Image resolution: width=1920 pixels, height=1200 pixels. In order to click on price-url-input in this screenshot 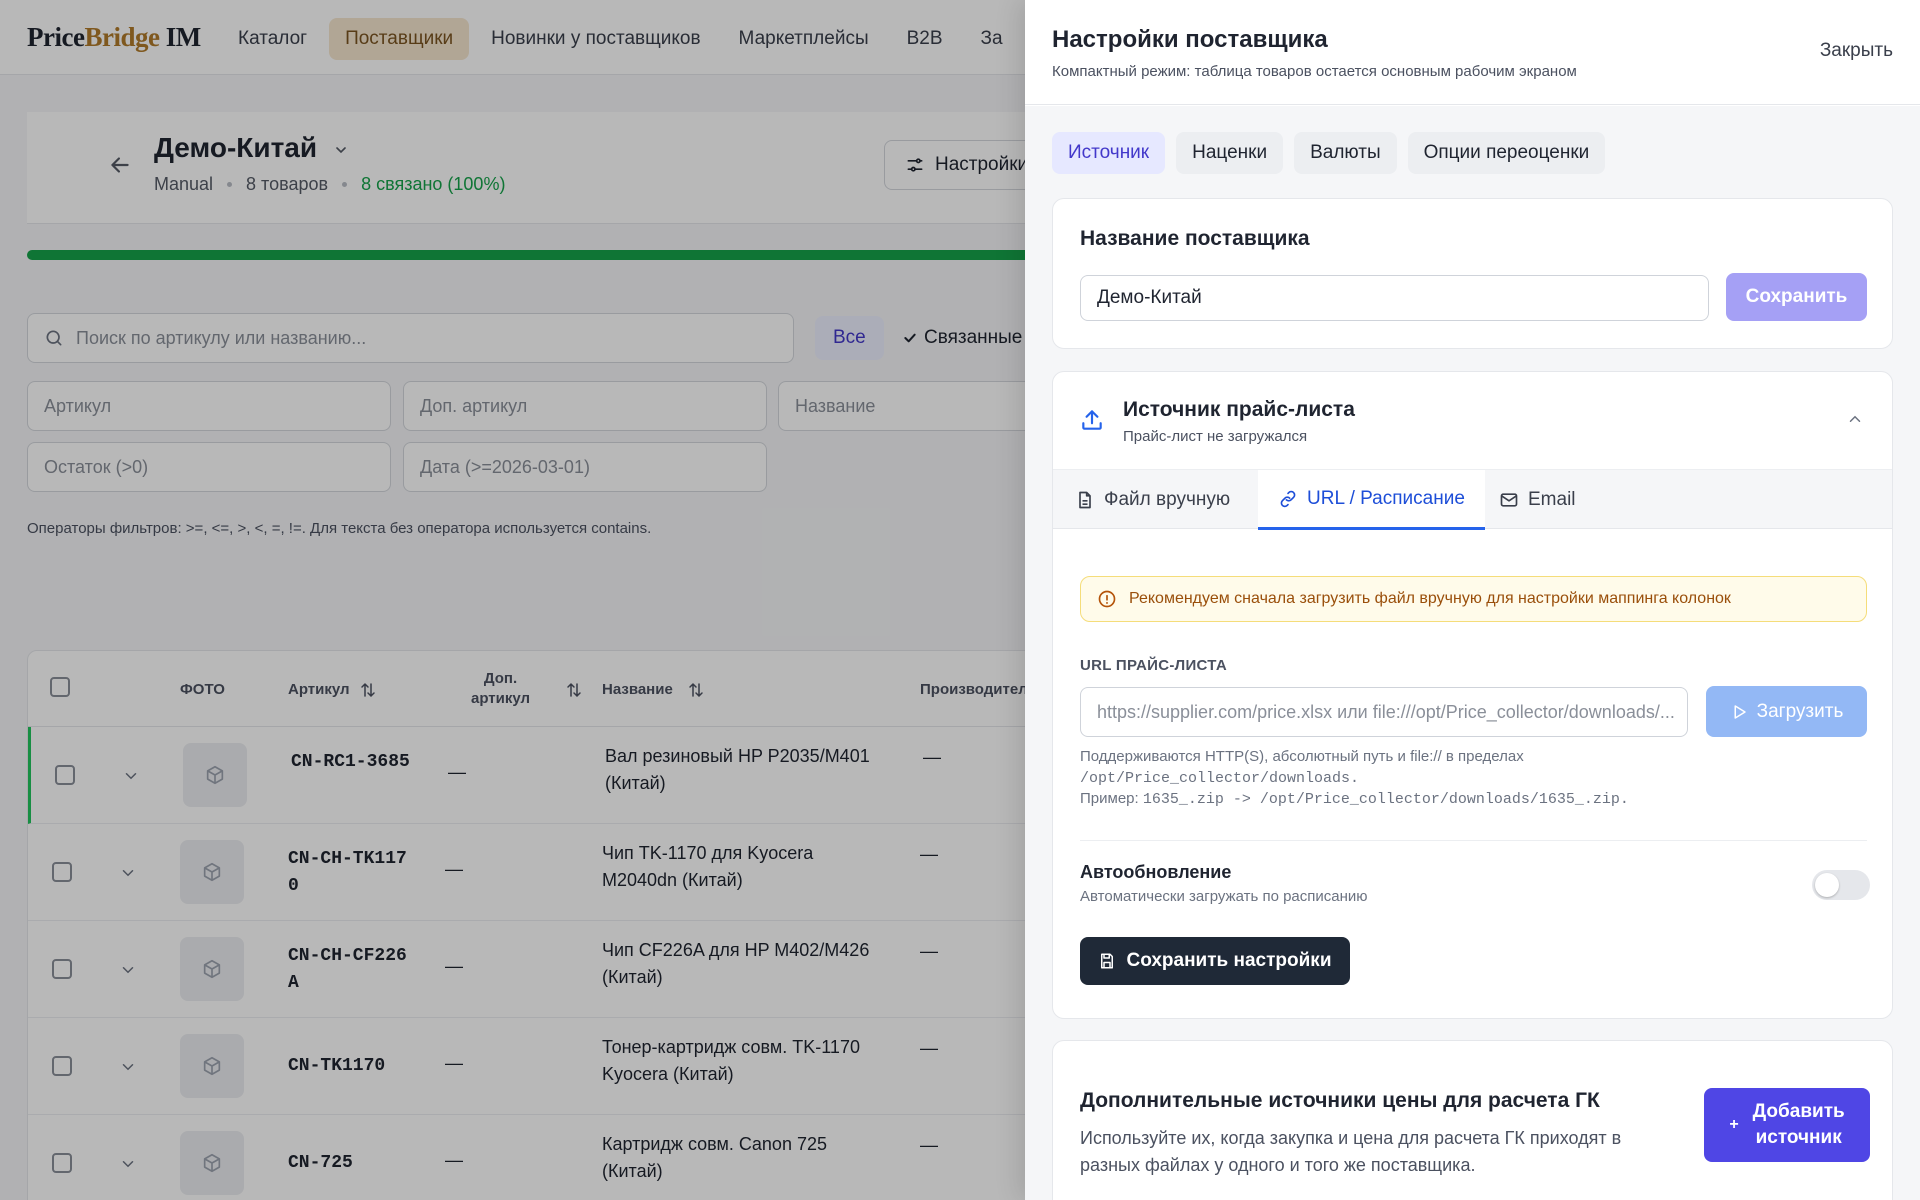, I will do `click(1384, 712)`.